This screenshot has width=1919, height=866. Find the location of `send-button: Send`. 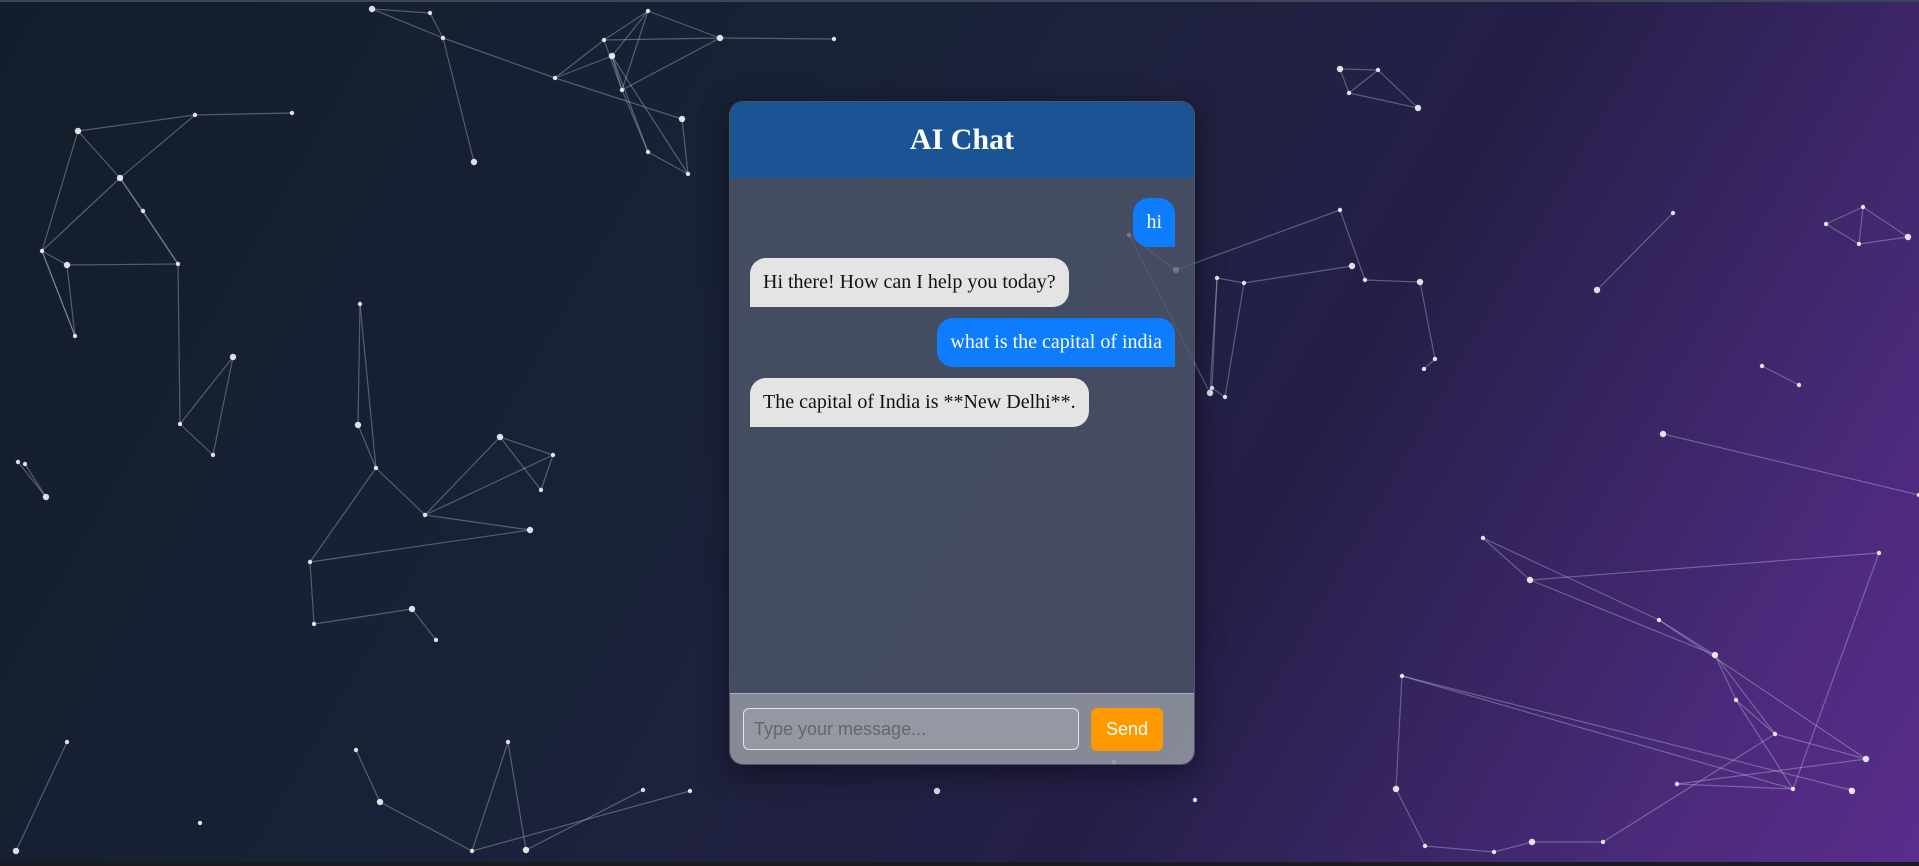

send-button: Send is located at coordinates (1127, 729).